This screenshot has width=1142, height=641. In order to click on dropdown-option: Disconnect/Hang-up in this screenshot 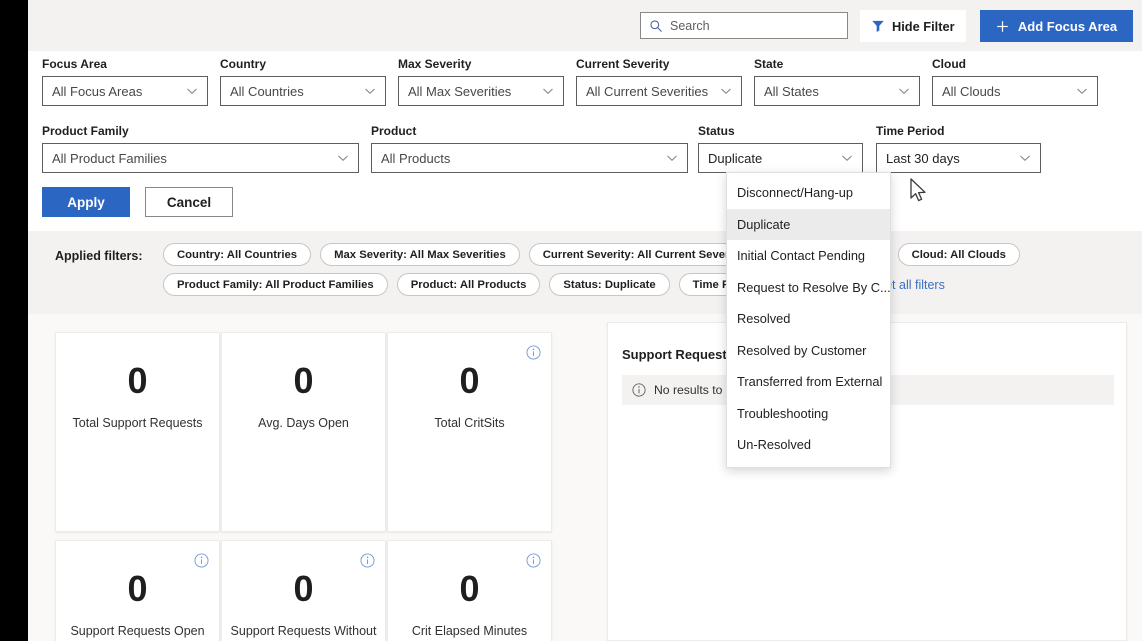, I will do `click(808, 193)`.